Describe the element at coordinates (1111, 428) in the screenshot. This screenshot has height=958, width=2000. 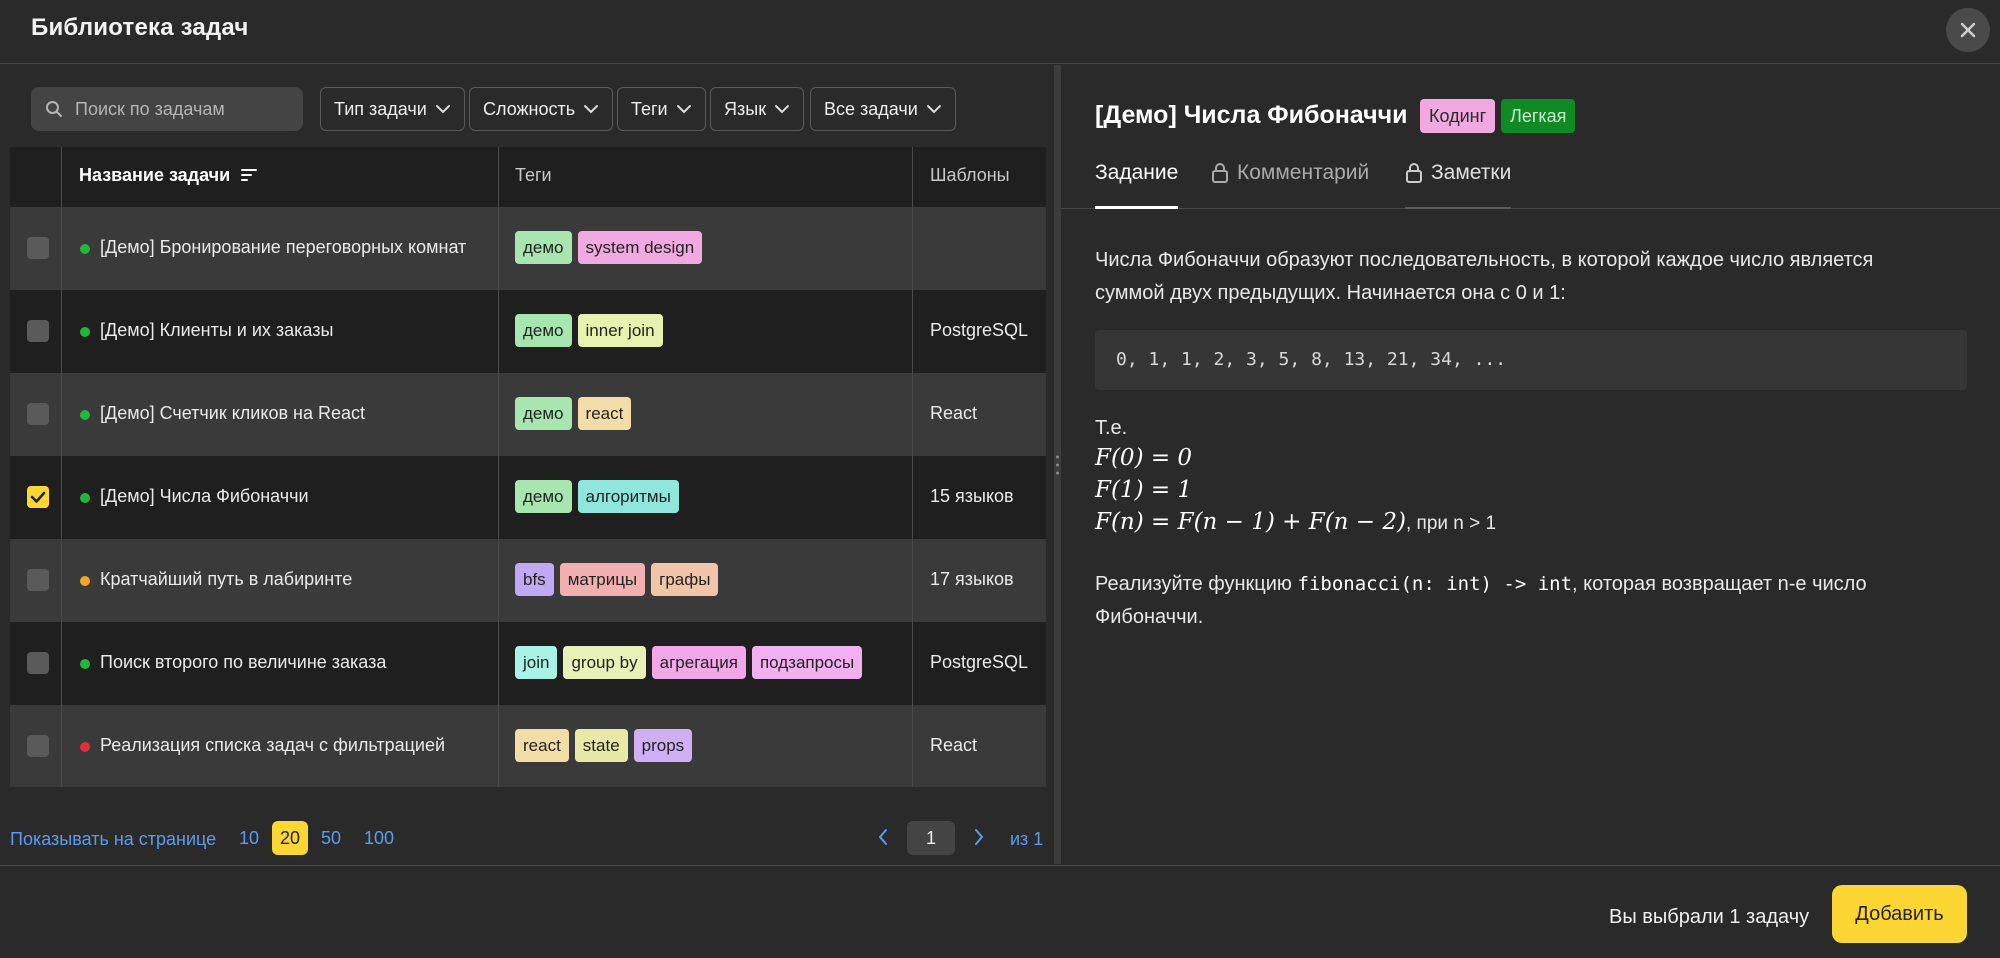
I see `te-text: Т.е.` at that location.